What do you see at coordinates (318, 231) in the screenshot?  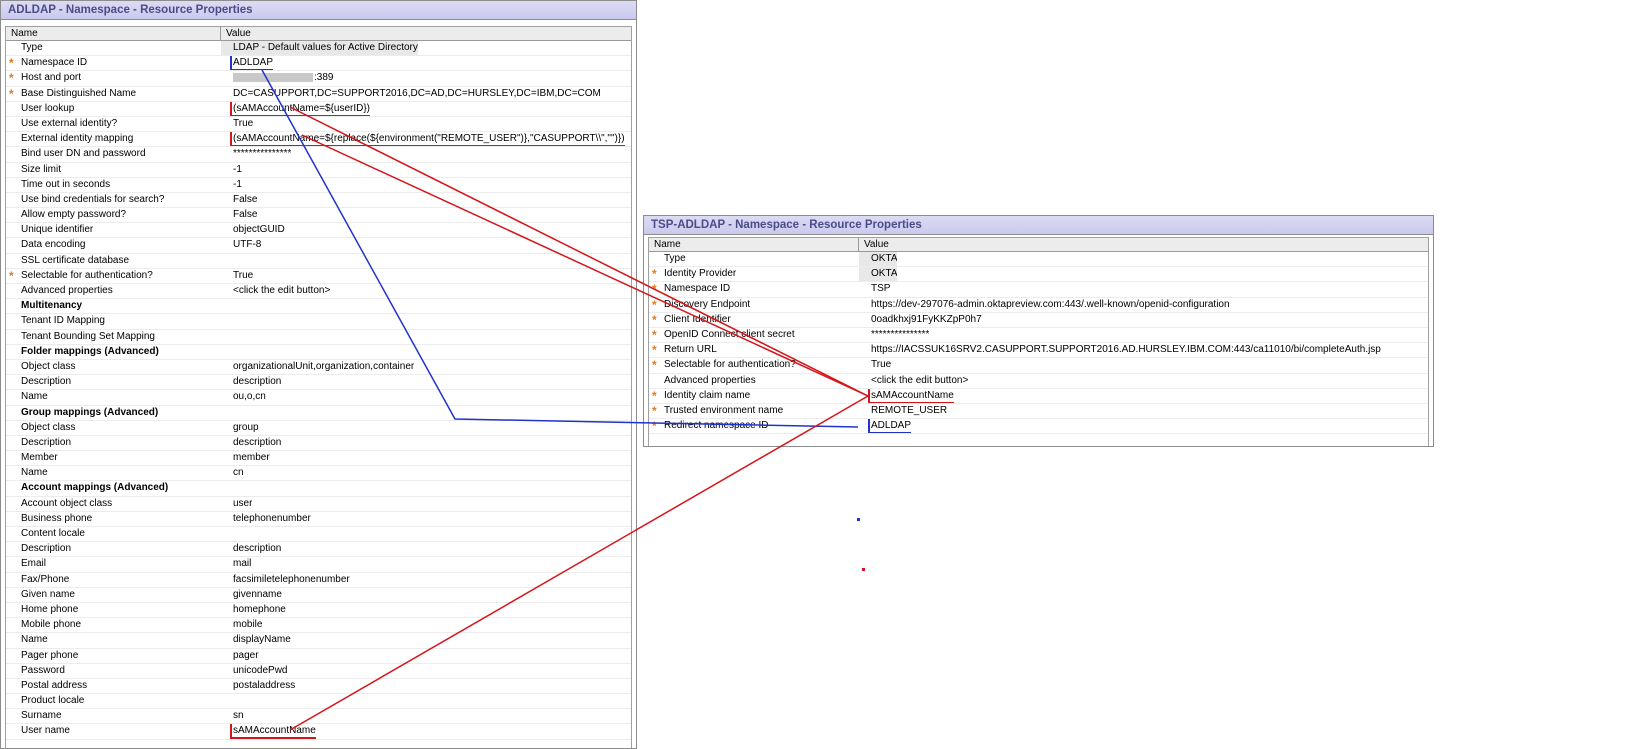 I see `property-row: Unique identifier objectGUID` at bounding box center [318, 231].